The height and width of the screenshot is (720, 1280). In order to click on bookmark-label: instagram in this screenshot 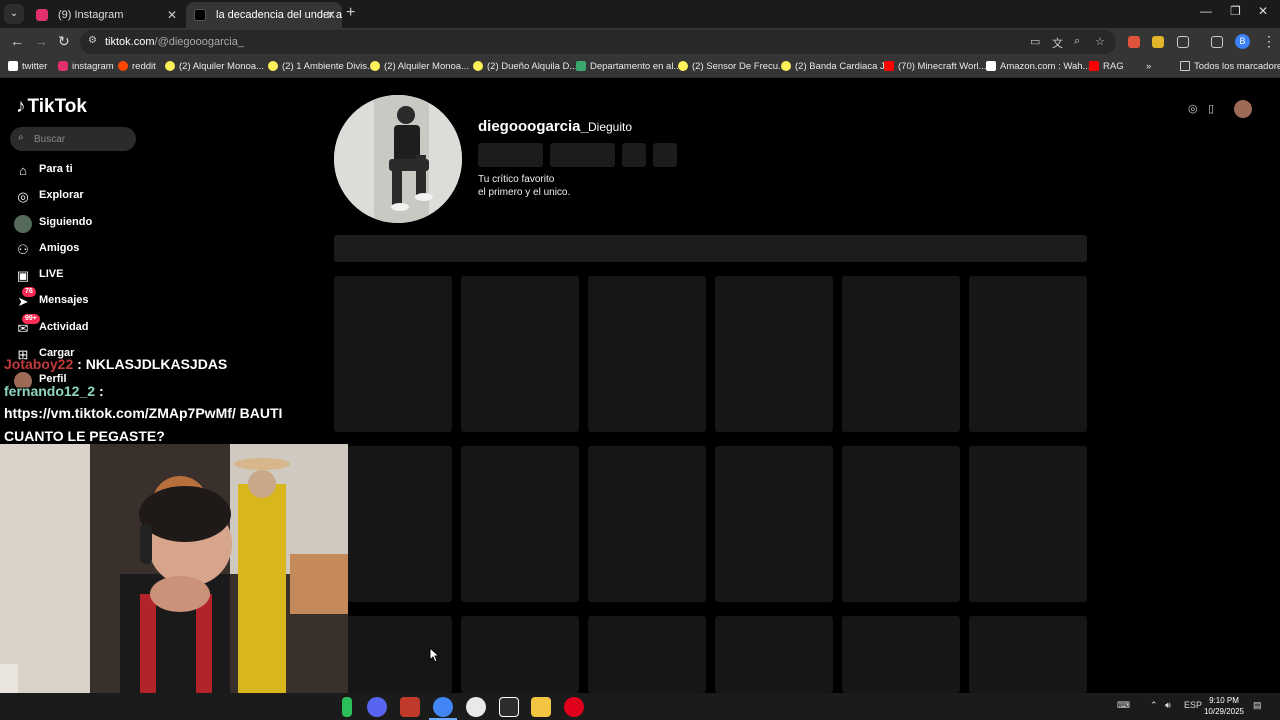, I will do `click(93, 66)`.